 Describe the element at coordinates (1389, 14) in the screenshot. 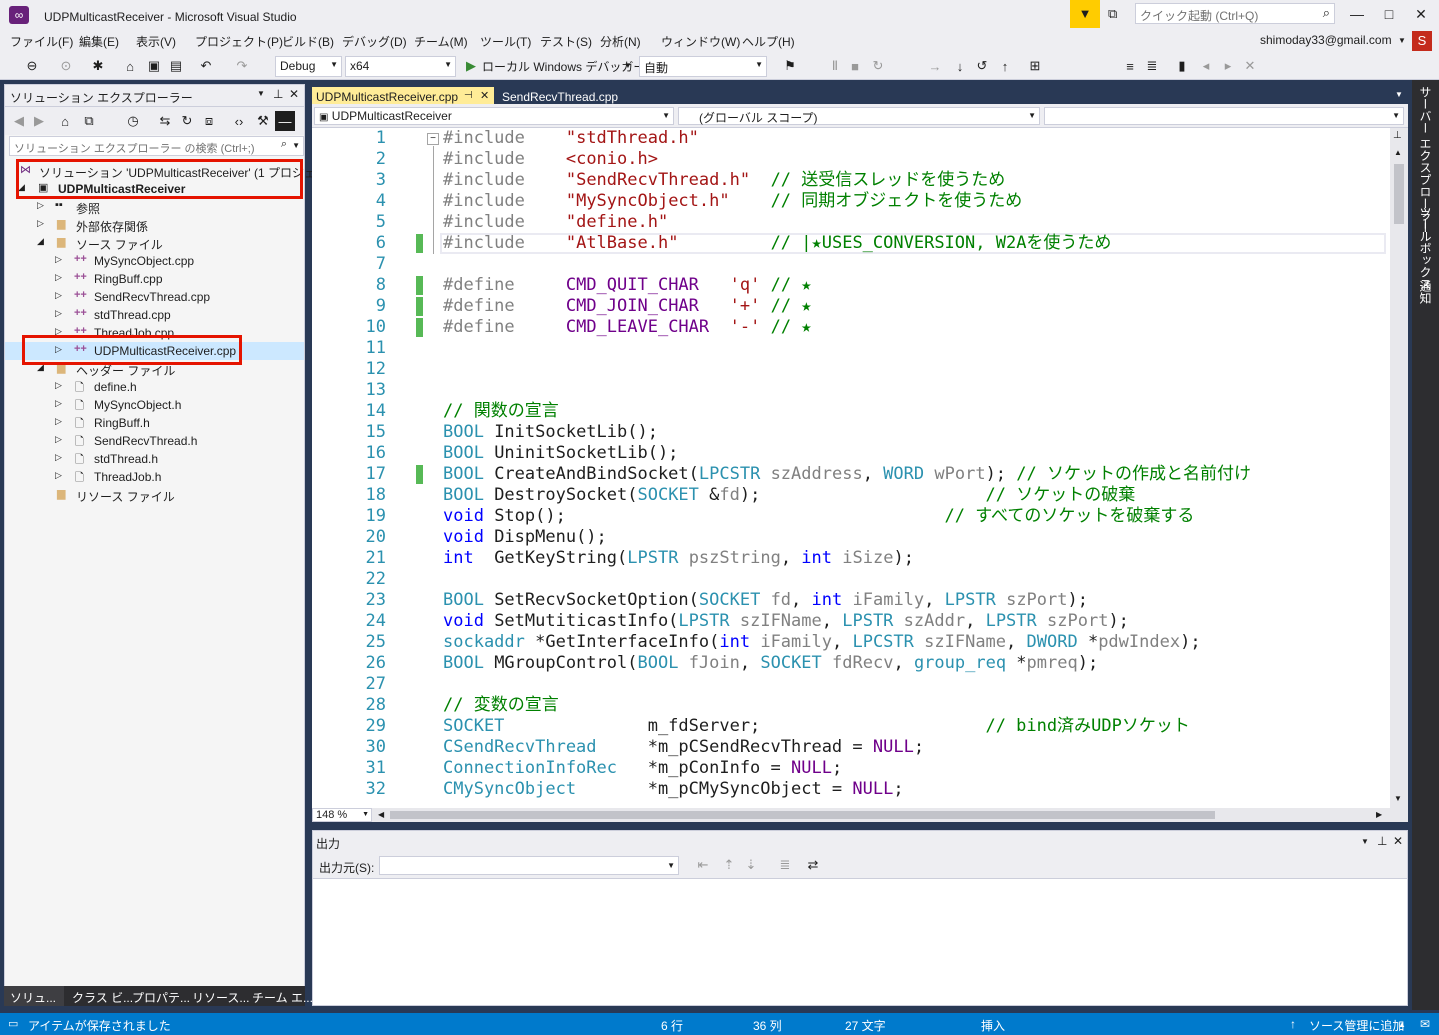

I see `maximize-button: □` at that location.